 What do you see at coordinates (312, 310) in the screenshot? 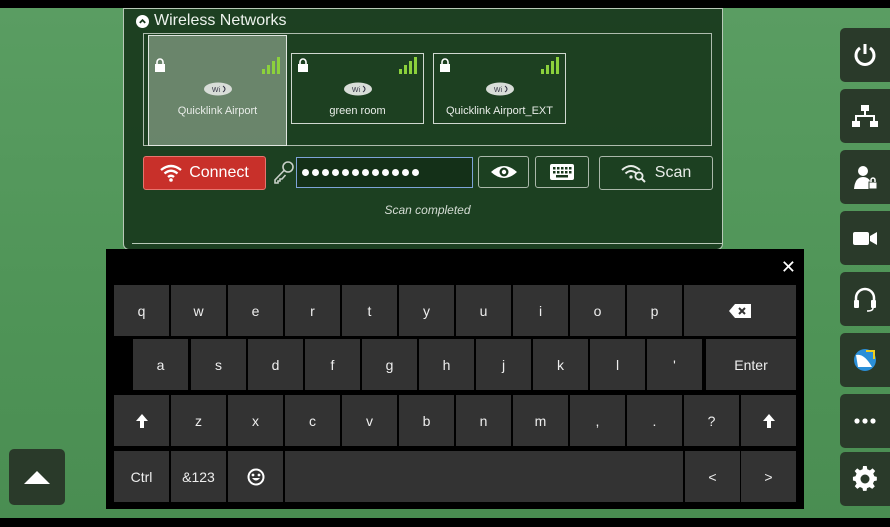
I see `key-r: r` at bounding box center [312, 310].